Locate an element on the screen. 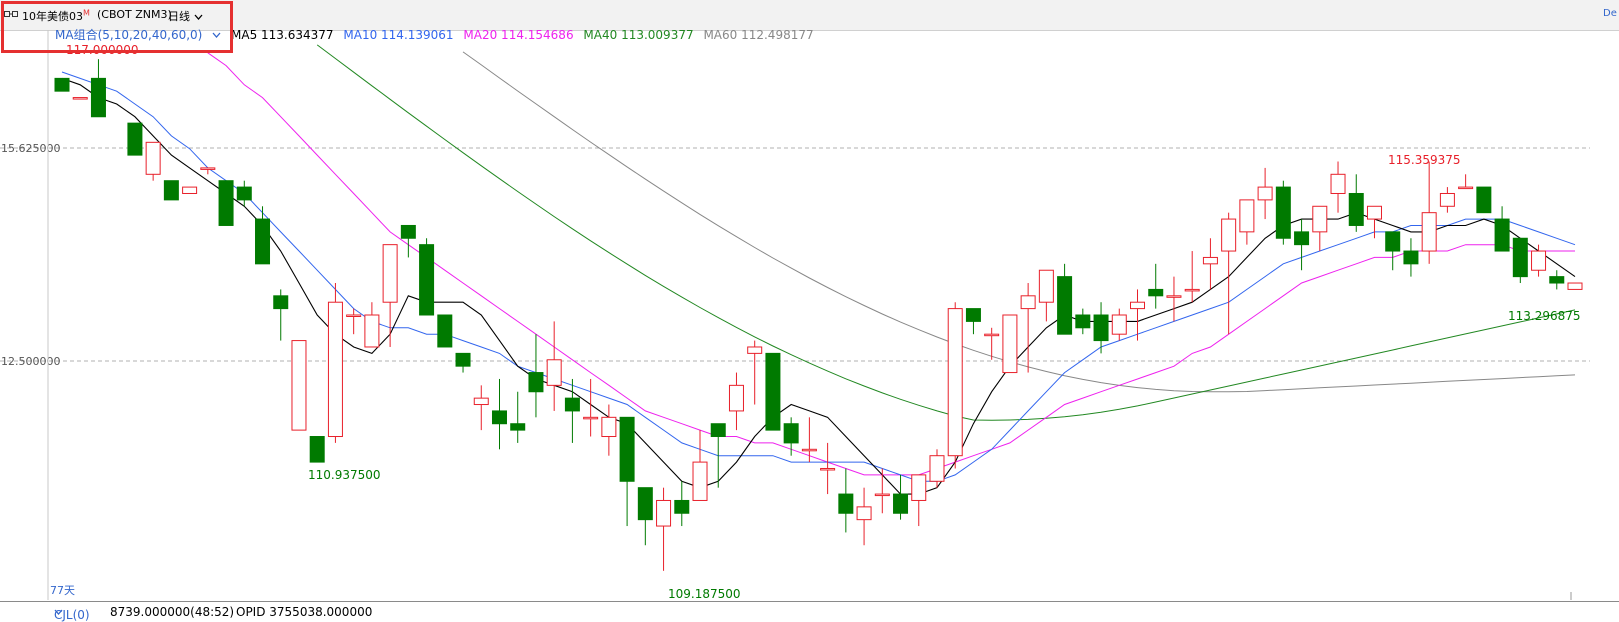 Image resolution: width=1619 pixels, height=622 pixels. ma60-legend: MA60 112.498177 is located at coordinates (758, 35).